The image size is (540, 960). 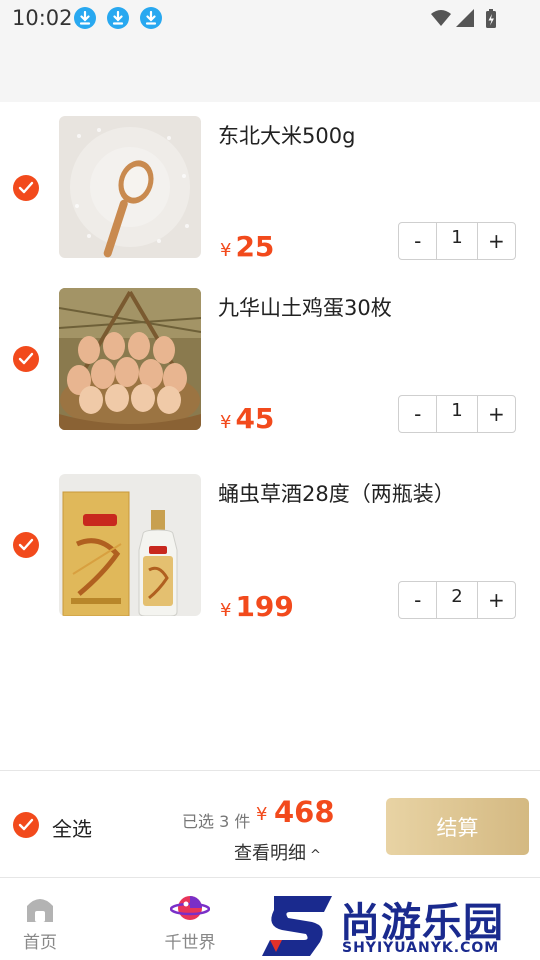 What do you see at coordinates (26, 825) in the screenshot?
I see `select-all-checkbox` at bounding box center [26, 825].